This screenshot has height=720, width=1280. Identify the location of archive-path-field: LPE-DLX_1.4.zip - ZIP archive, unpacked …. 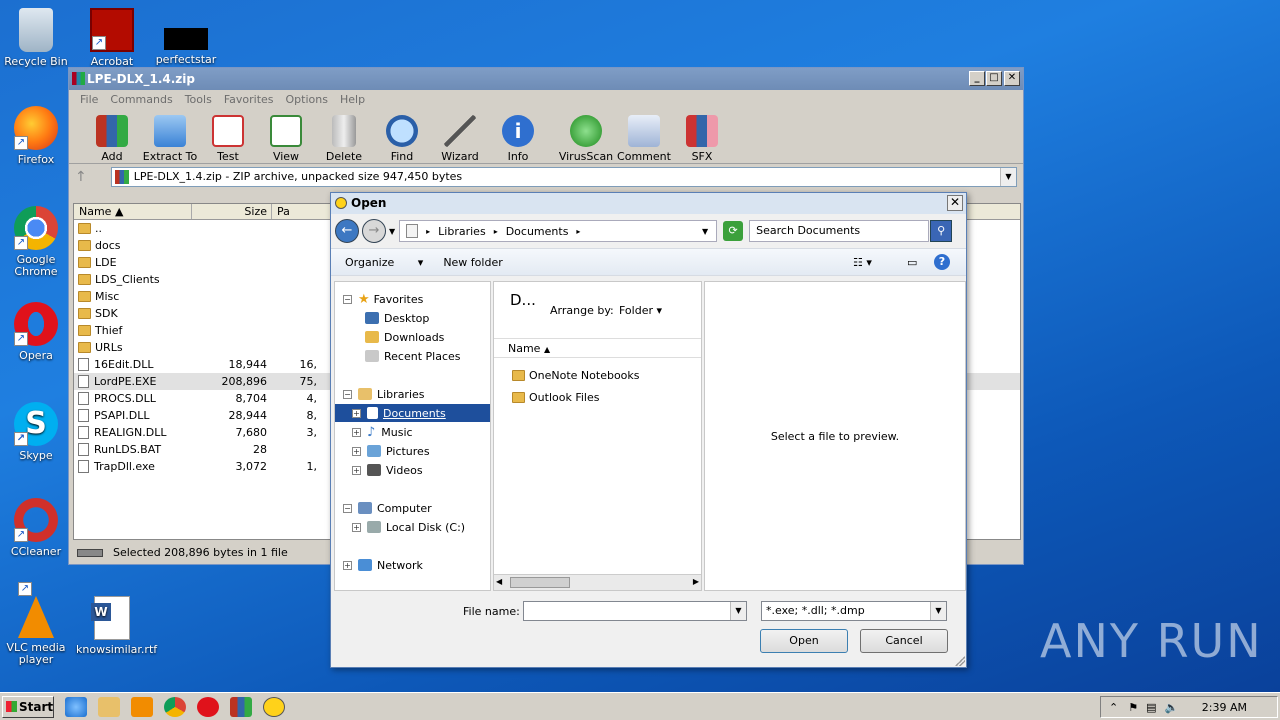
(563, 177).